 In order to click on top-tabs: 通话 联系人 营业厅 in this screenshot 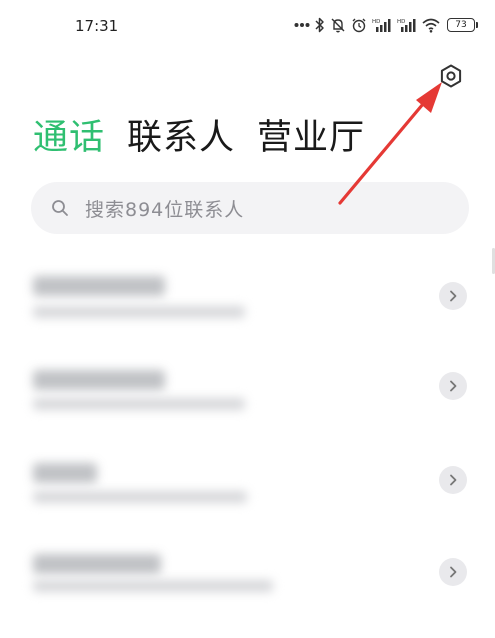, I will do `click(199, 138)`.